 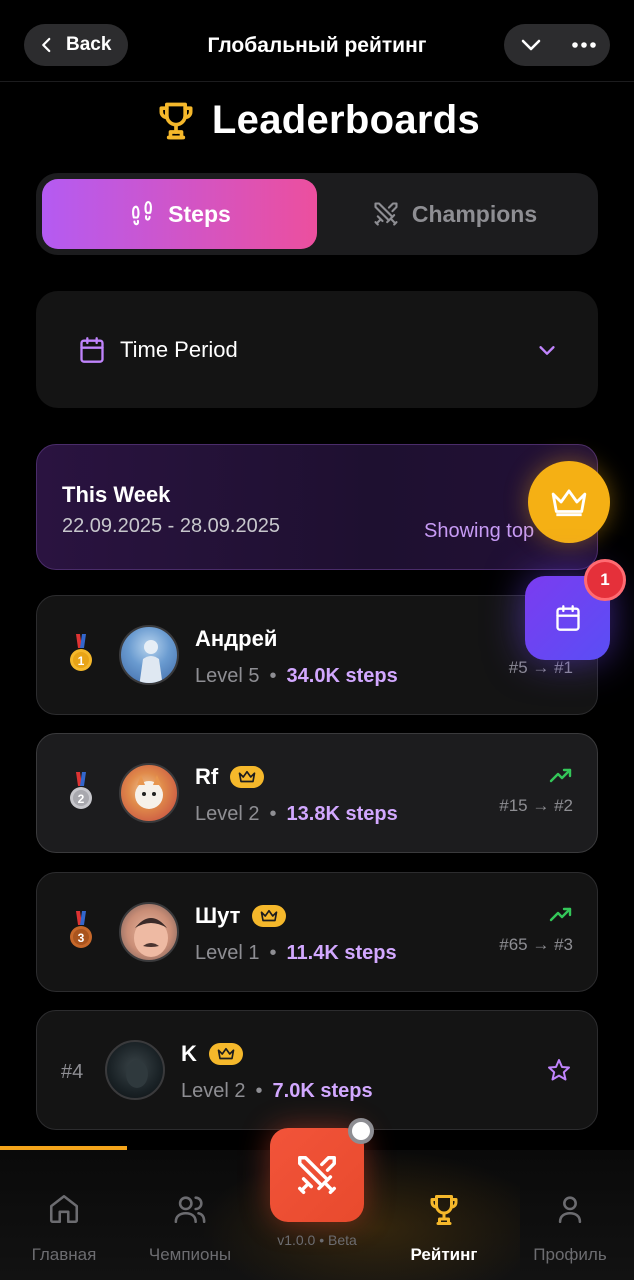 I want to click on battle-center-button, so click(x=317, y=1175).